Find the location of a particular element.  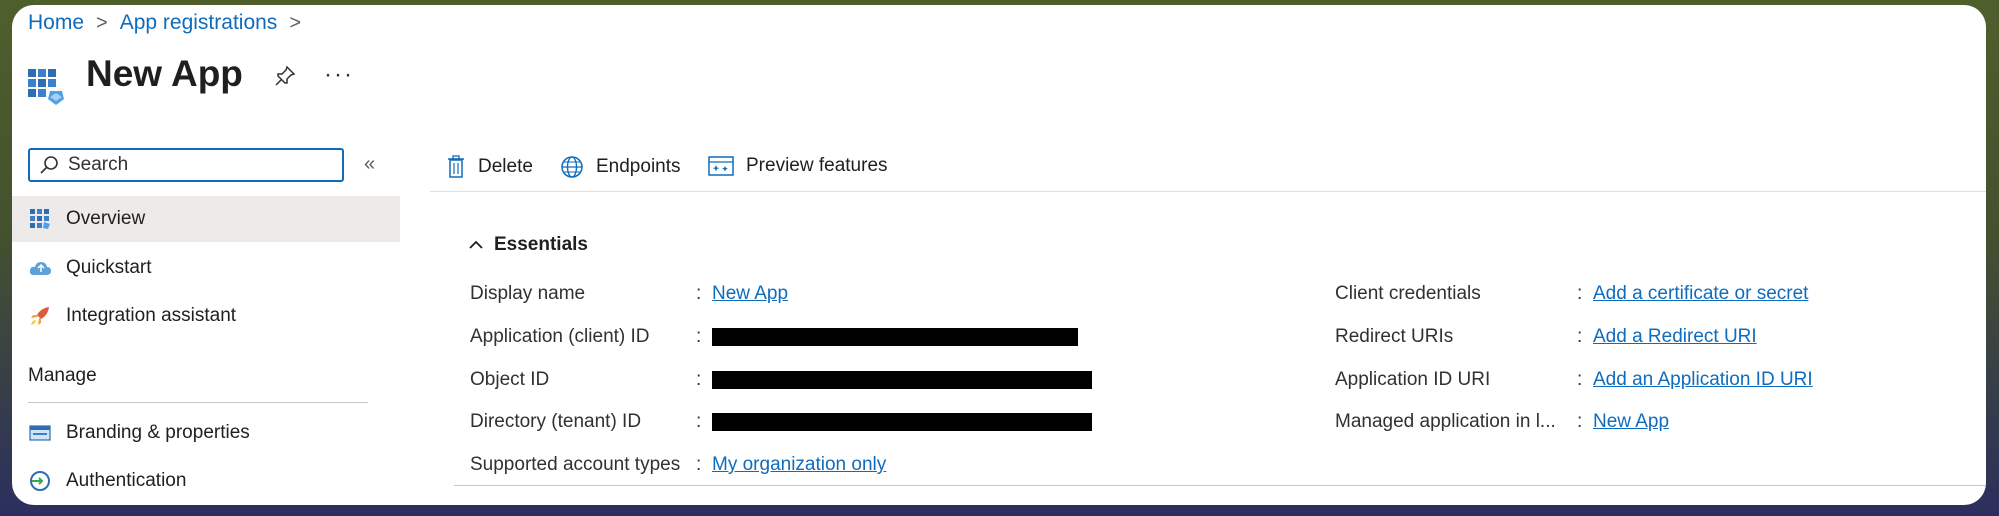

collapse-sidebar-icon: « is located at coordinates (369, 164).